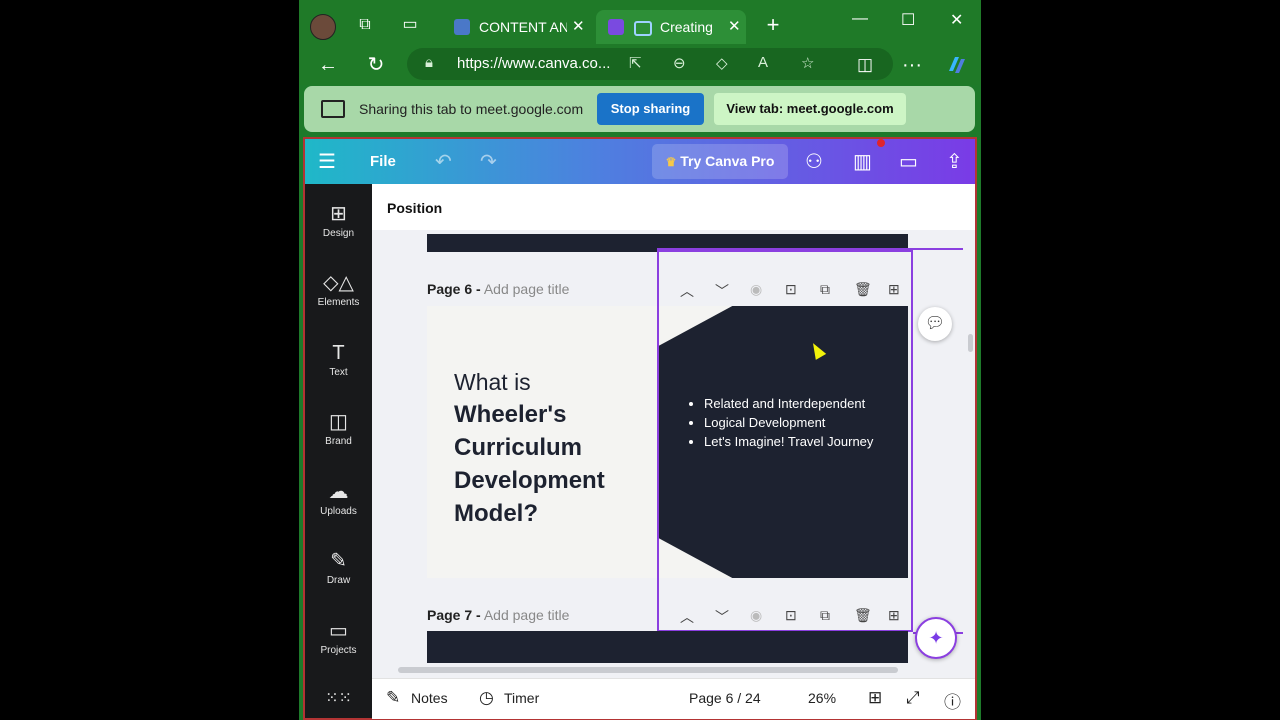 This screenshot has height=720, width=1280. What do you see at coordinates (376, 65) in the screenshot?
I see `refresh-icon: ↻` at bounding box center [376, 65].